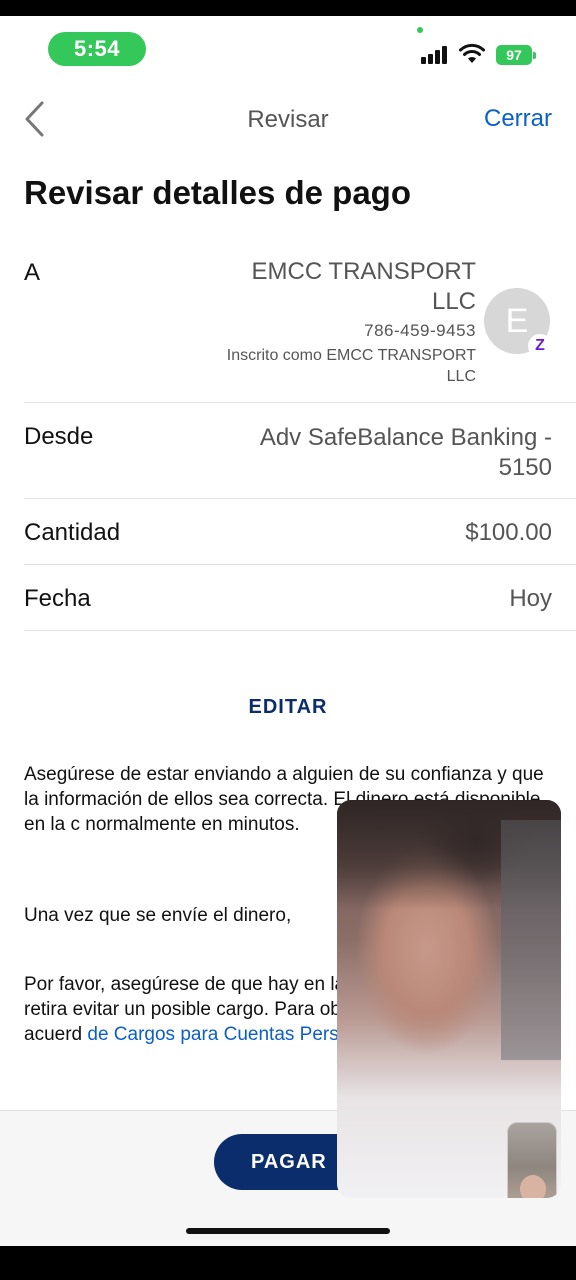  Describe the element at coordinates (32, 272) in the screenshot. I see `to-label: A` at that location.